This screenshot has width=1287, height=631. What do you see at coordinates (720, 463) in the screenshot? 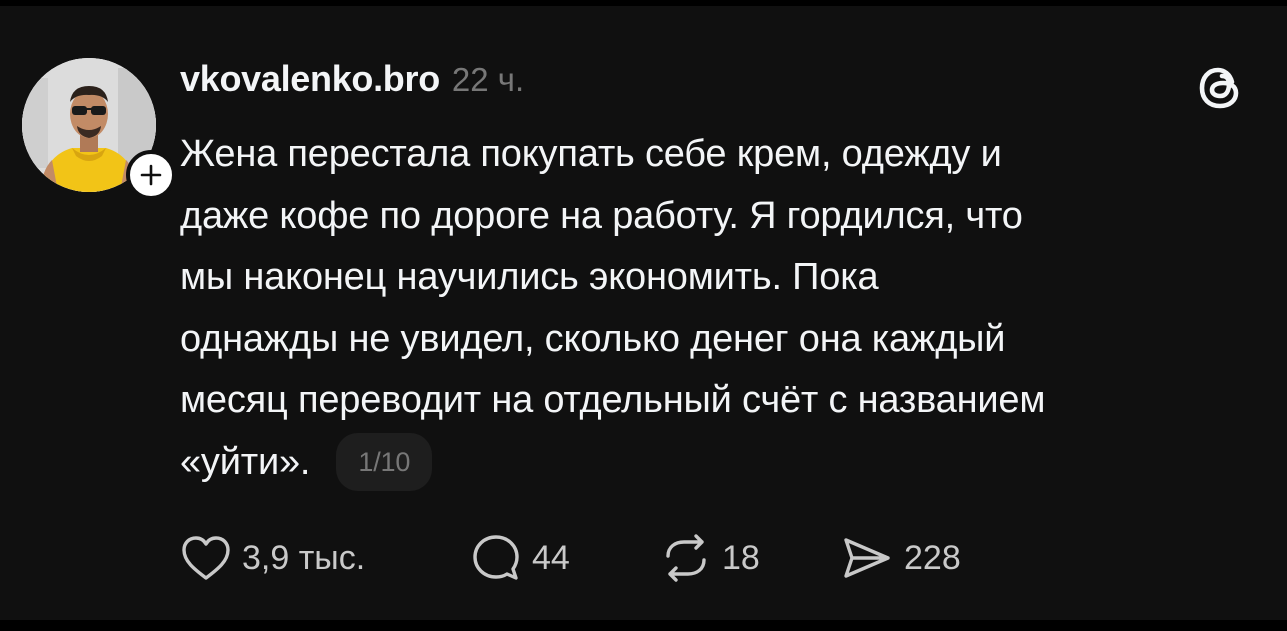
I see `post-text-last-line: «уйти». 1/10` at bounding box center [720, 463].